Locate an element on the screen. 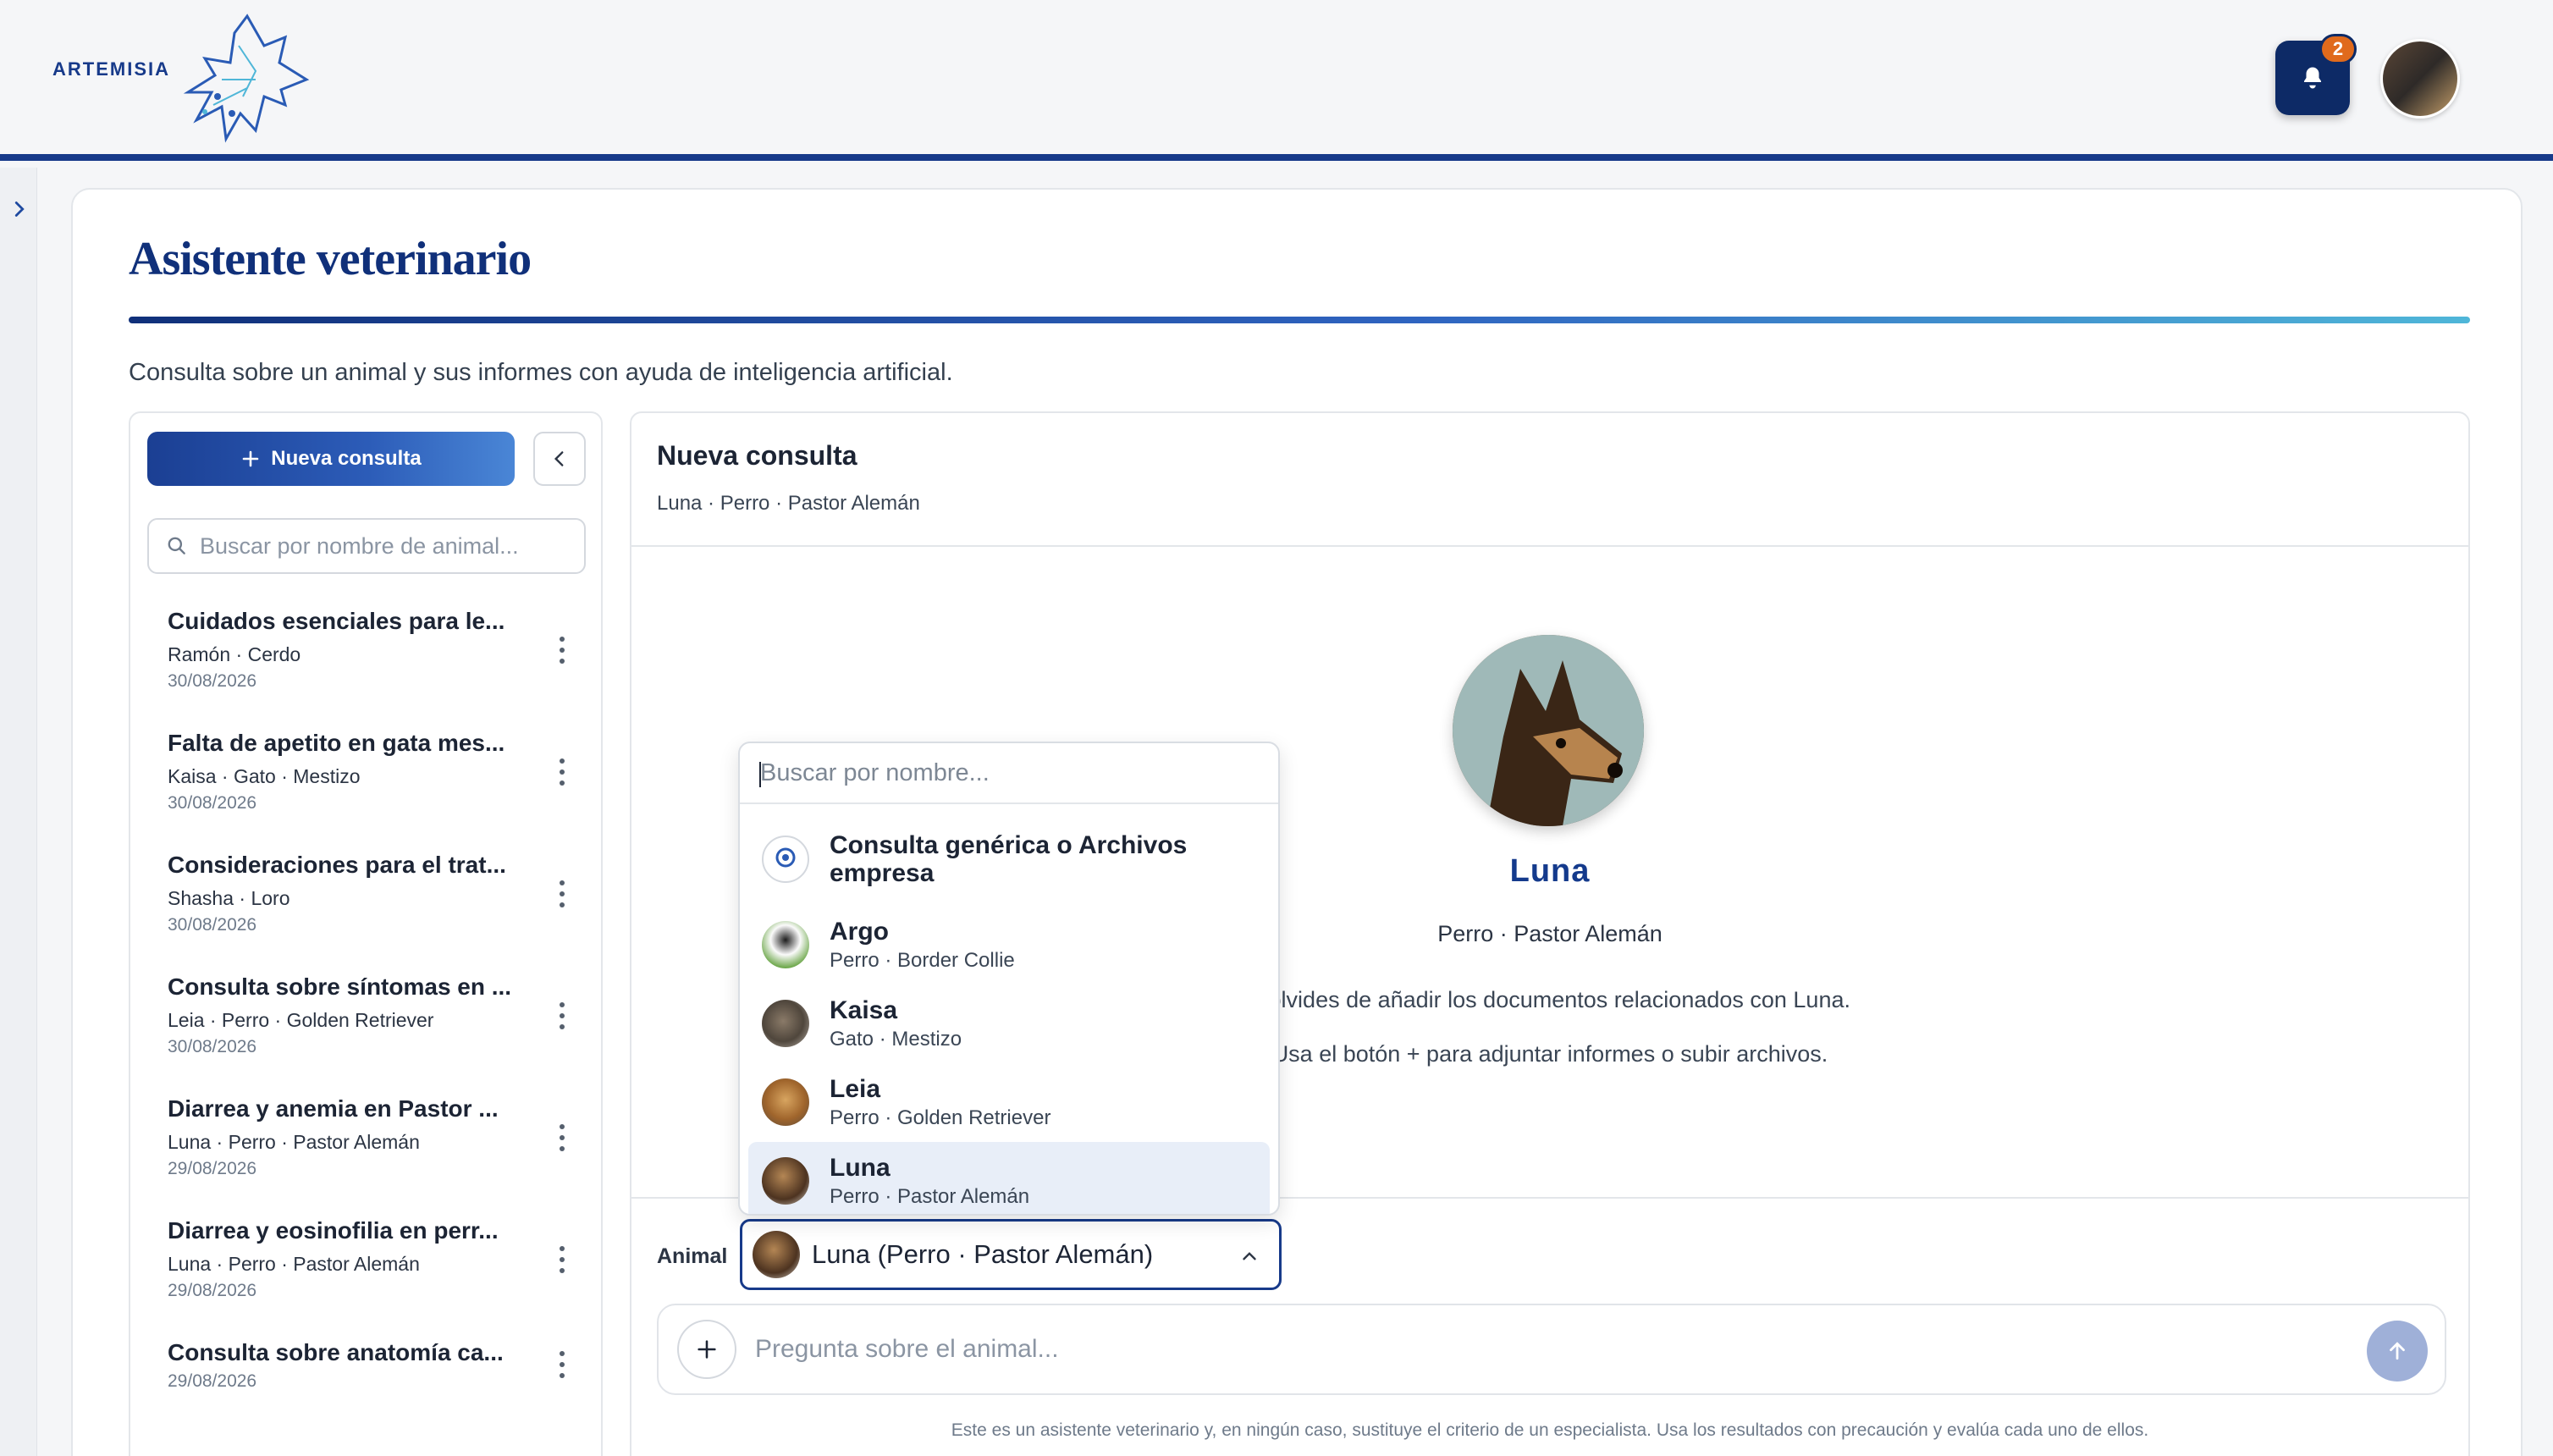  notifications-button: 2 is located at coordinates (2316, 75).